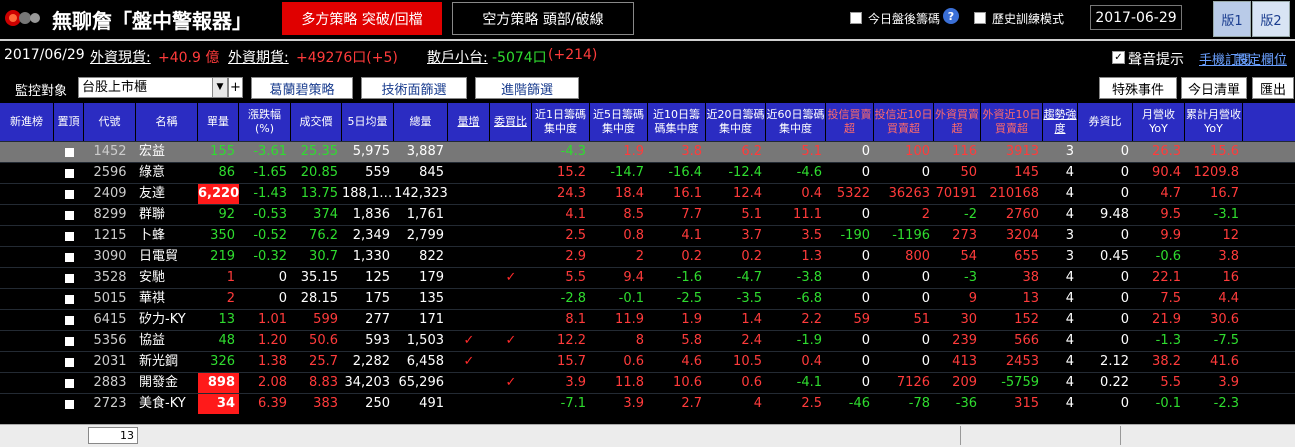 The image size is (1295, 447). I want to click on column-header: 投信近10日買賣超, so click(904, 122).